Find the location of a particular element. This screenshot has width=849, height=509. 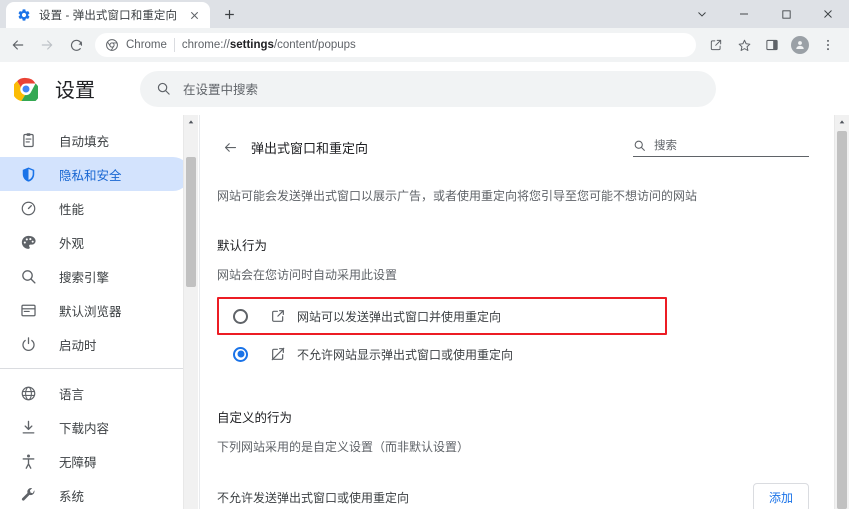

close-window-button is located at coordinates (828, 14).